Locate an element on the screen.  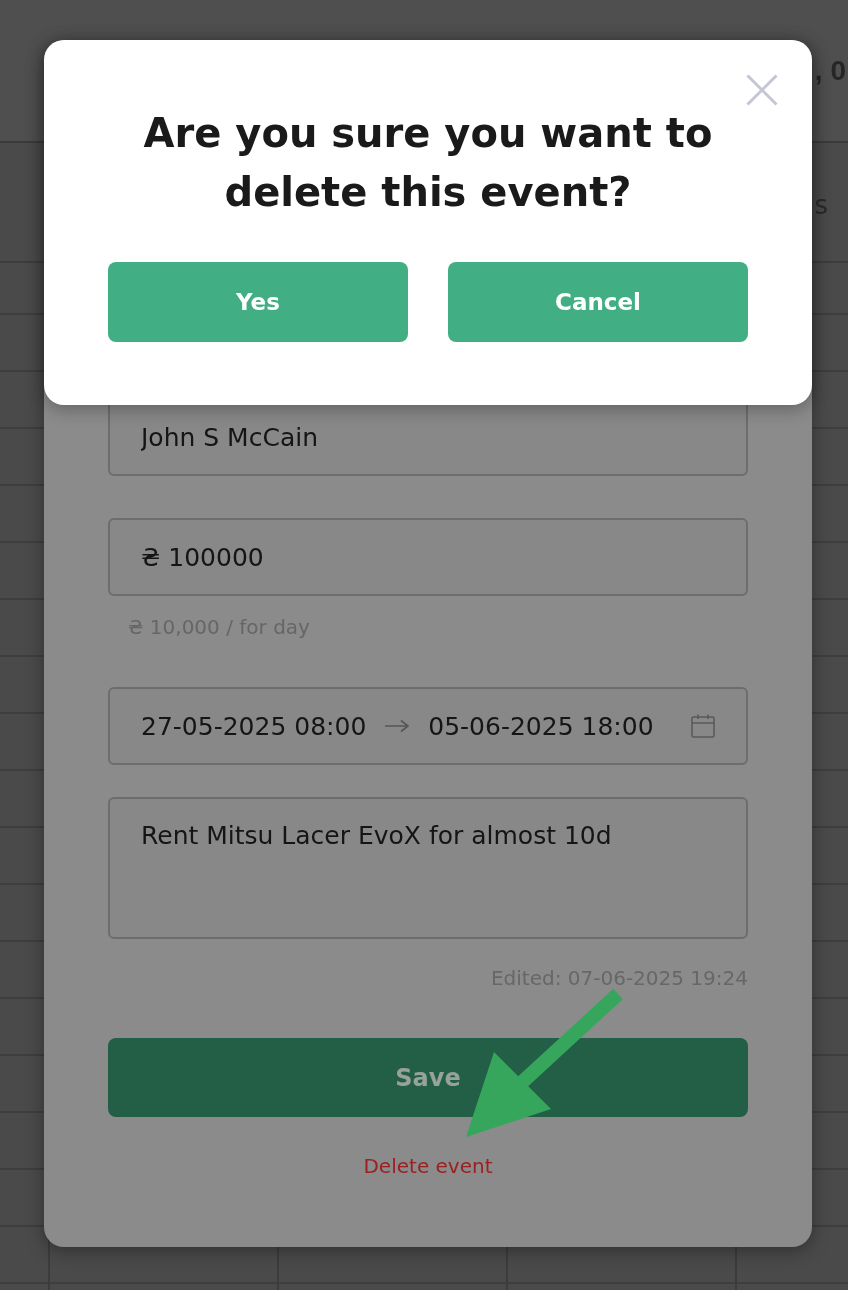
price-field: ₴ 100000 is located at coordinates (428, 557).